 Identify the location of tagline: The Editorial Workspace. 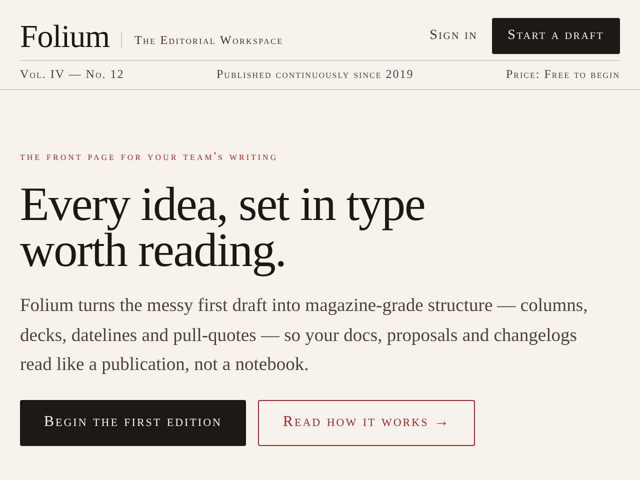
(202, 40).